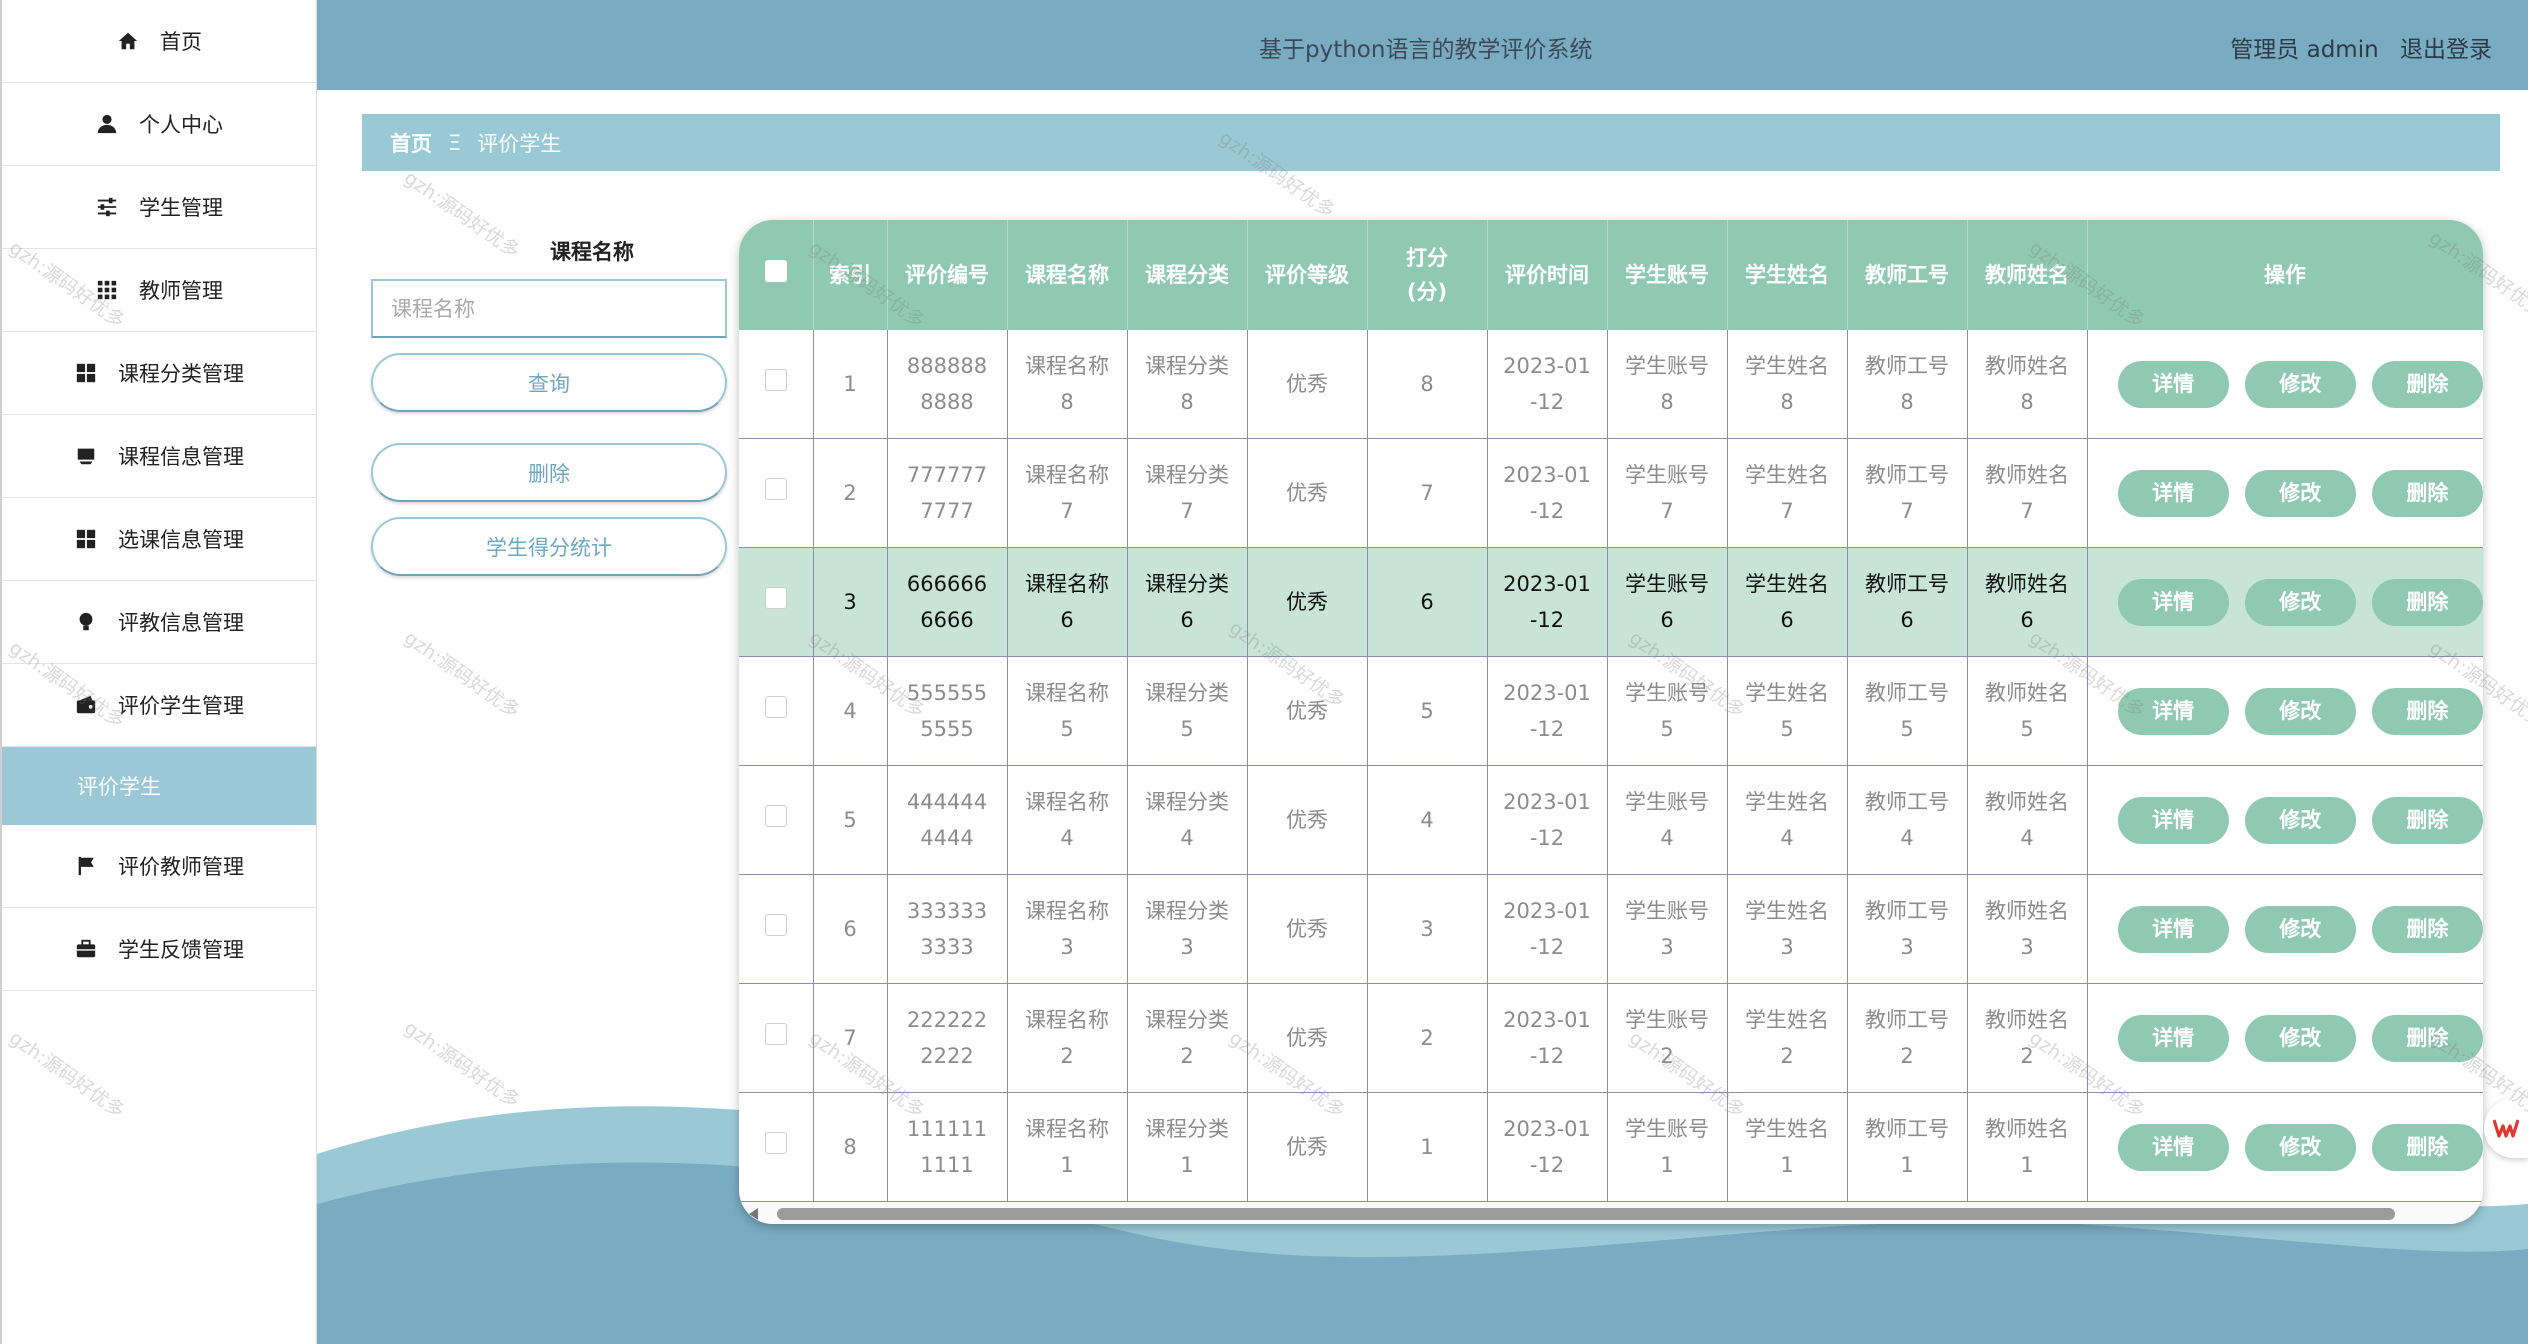 This screenshot has height=1344, width=2528. What do you see at coordinates (1907, 1038) in the screenshot?
I see `cell-tea-no: 教师工号2` at bounding box center [1907, 1038].